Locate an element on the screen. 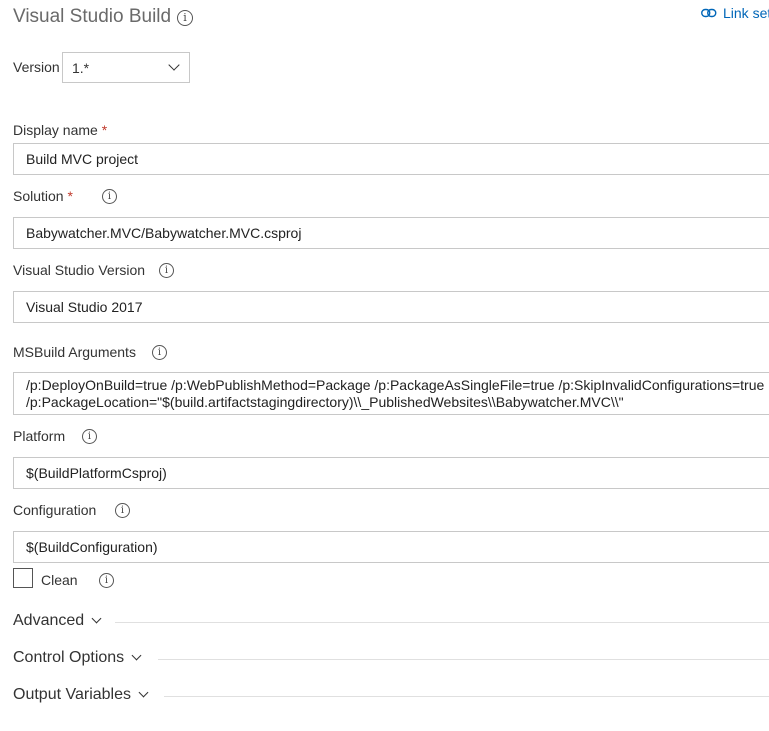 This screenshot has width=769, height=731. vs-version-label: Visual Studio Version is located at coordinates (79, 270).